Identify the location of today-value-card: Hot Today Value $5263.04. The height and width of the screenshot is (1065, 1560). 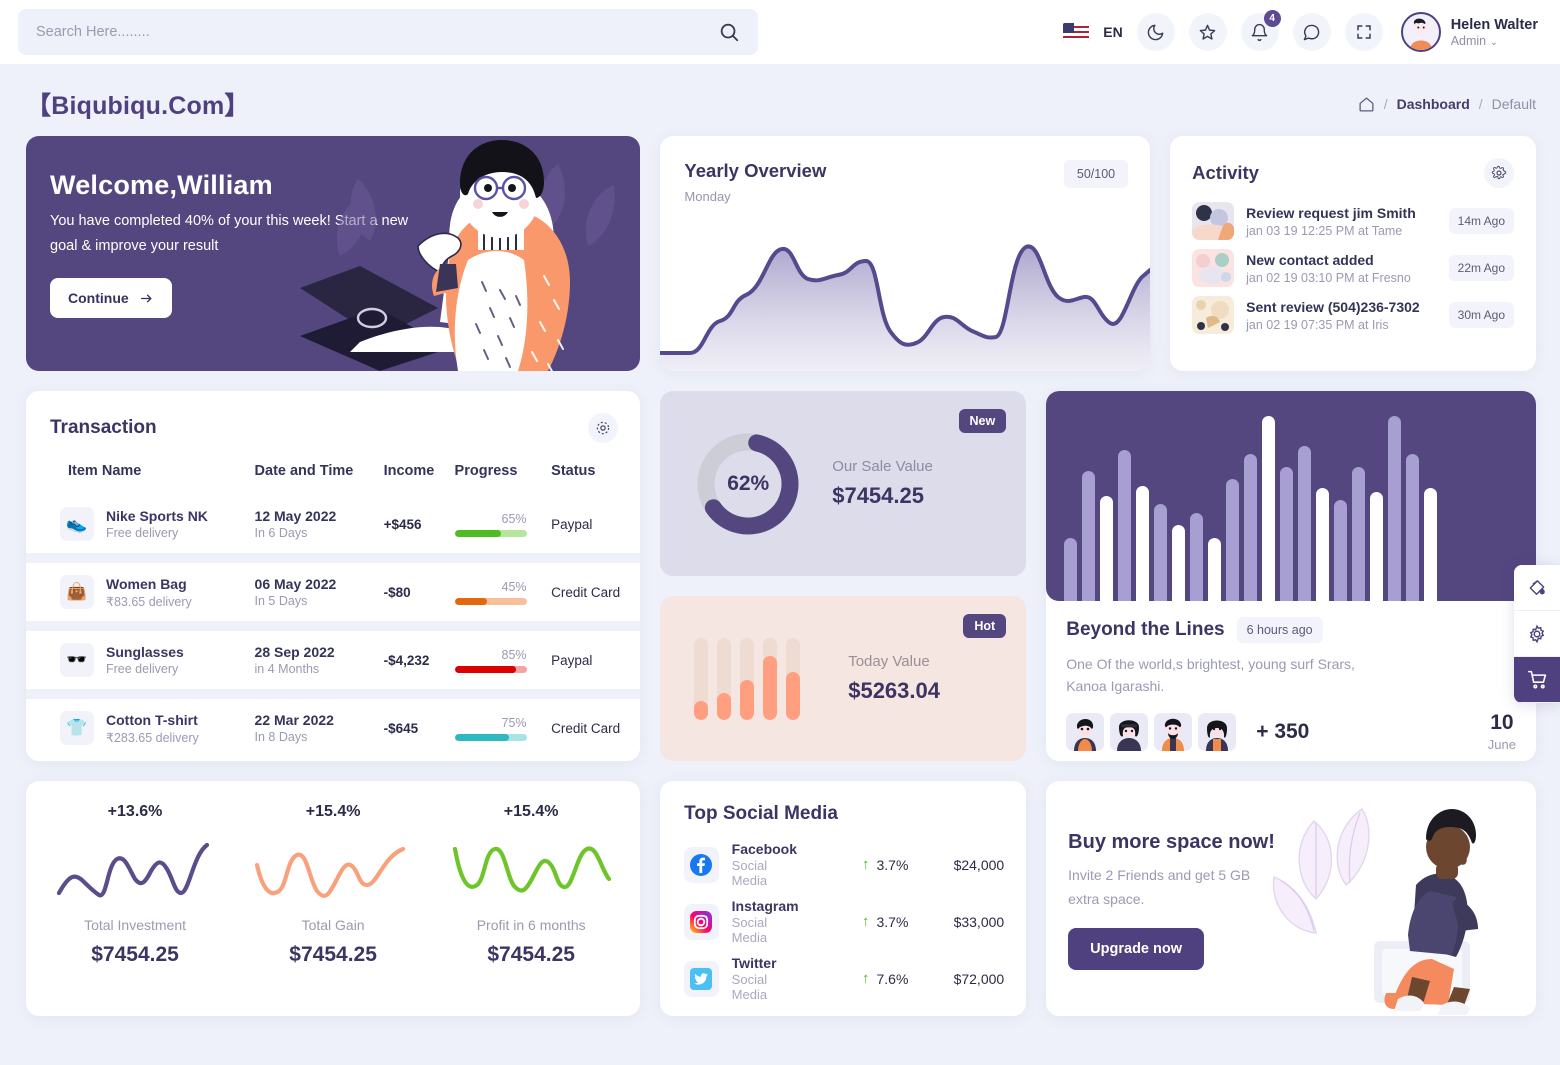
(843, 678).